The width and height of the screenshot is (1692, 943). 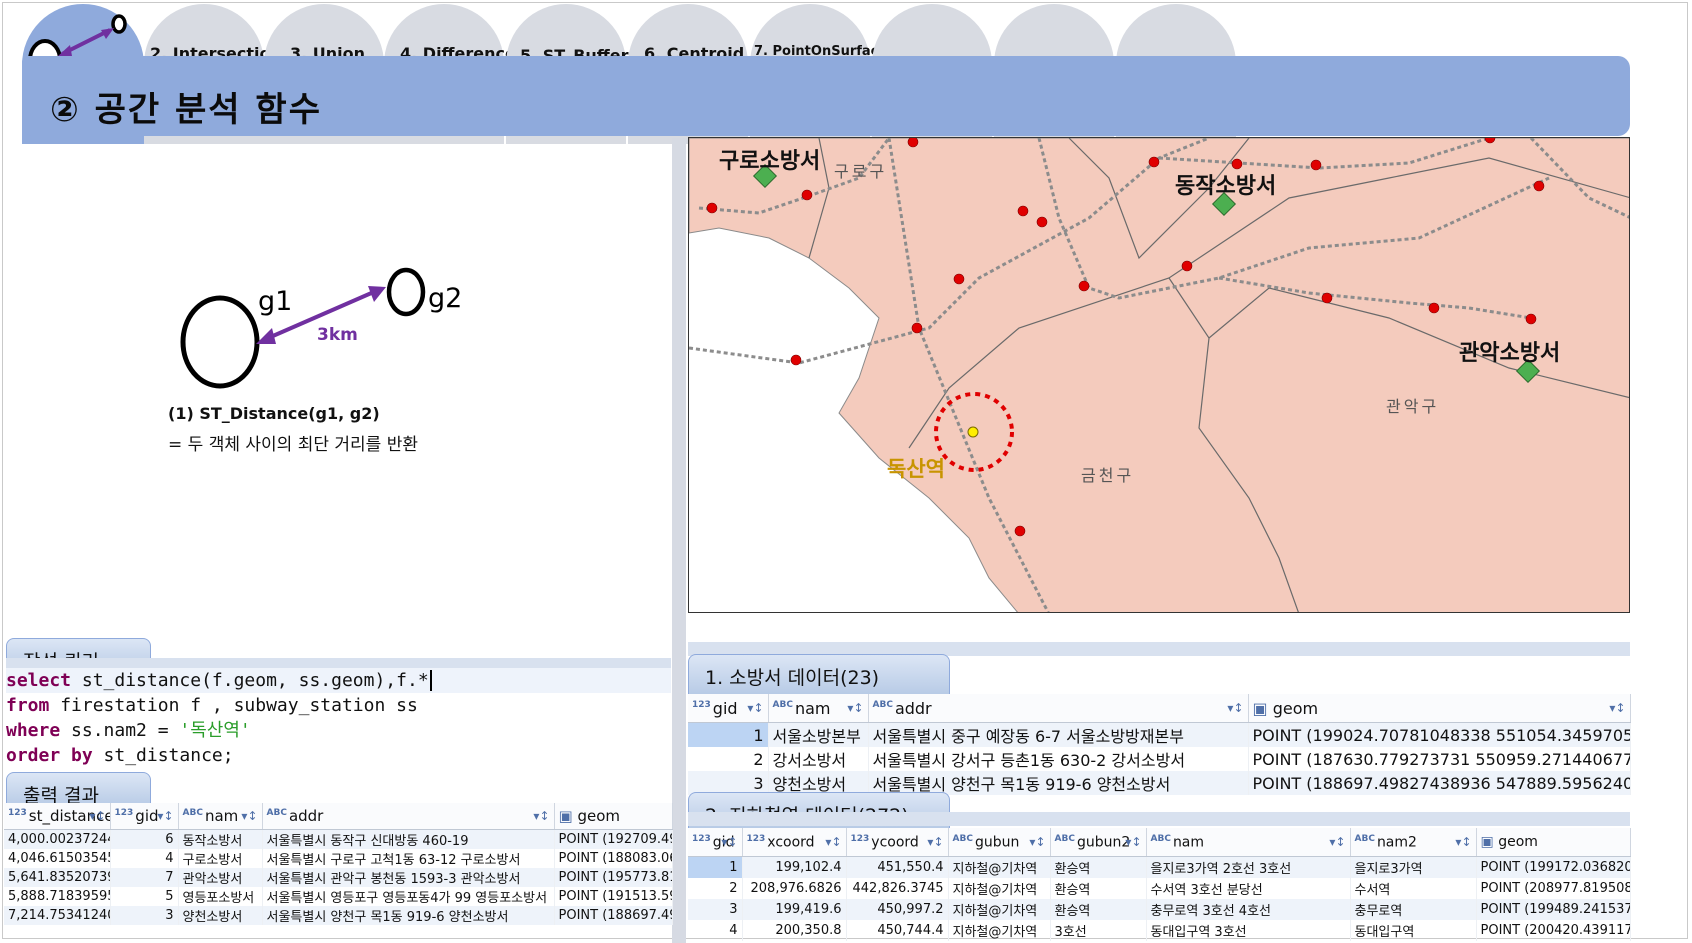 I want to click on label-doksan-station: 독산역, so click(x=916, y=469).